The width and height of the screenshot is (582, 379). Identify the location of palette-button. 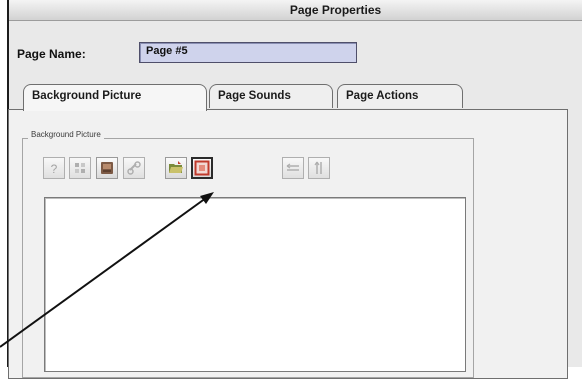
(80, 168).